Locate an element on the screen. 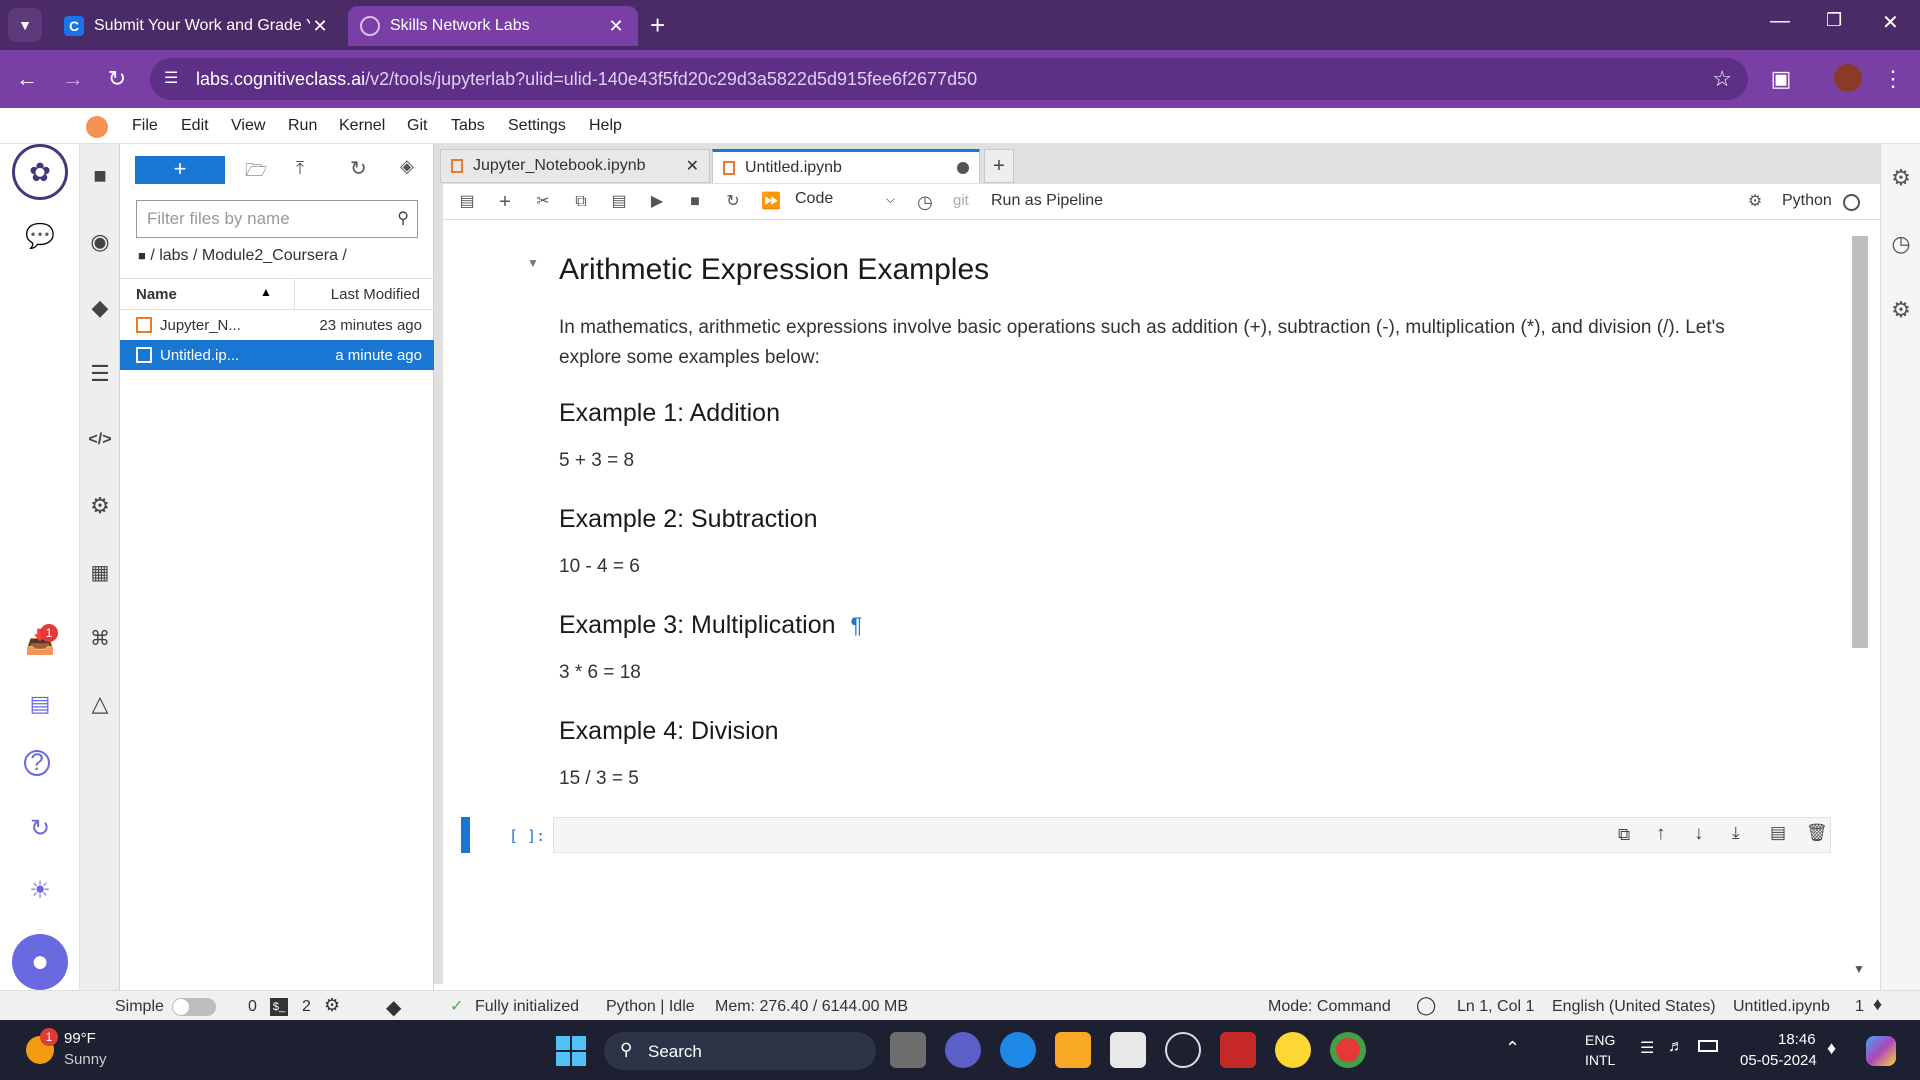 This screenshot has width=1920, height=1080. debugger-bug-icon: ⚙ is located at coordinates (1755, 202).